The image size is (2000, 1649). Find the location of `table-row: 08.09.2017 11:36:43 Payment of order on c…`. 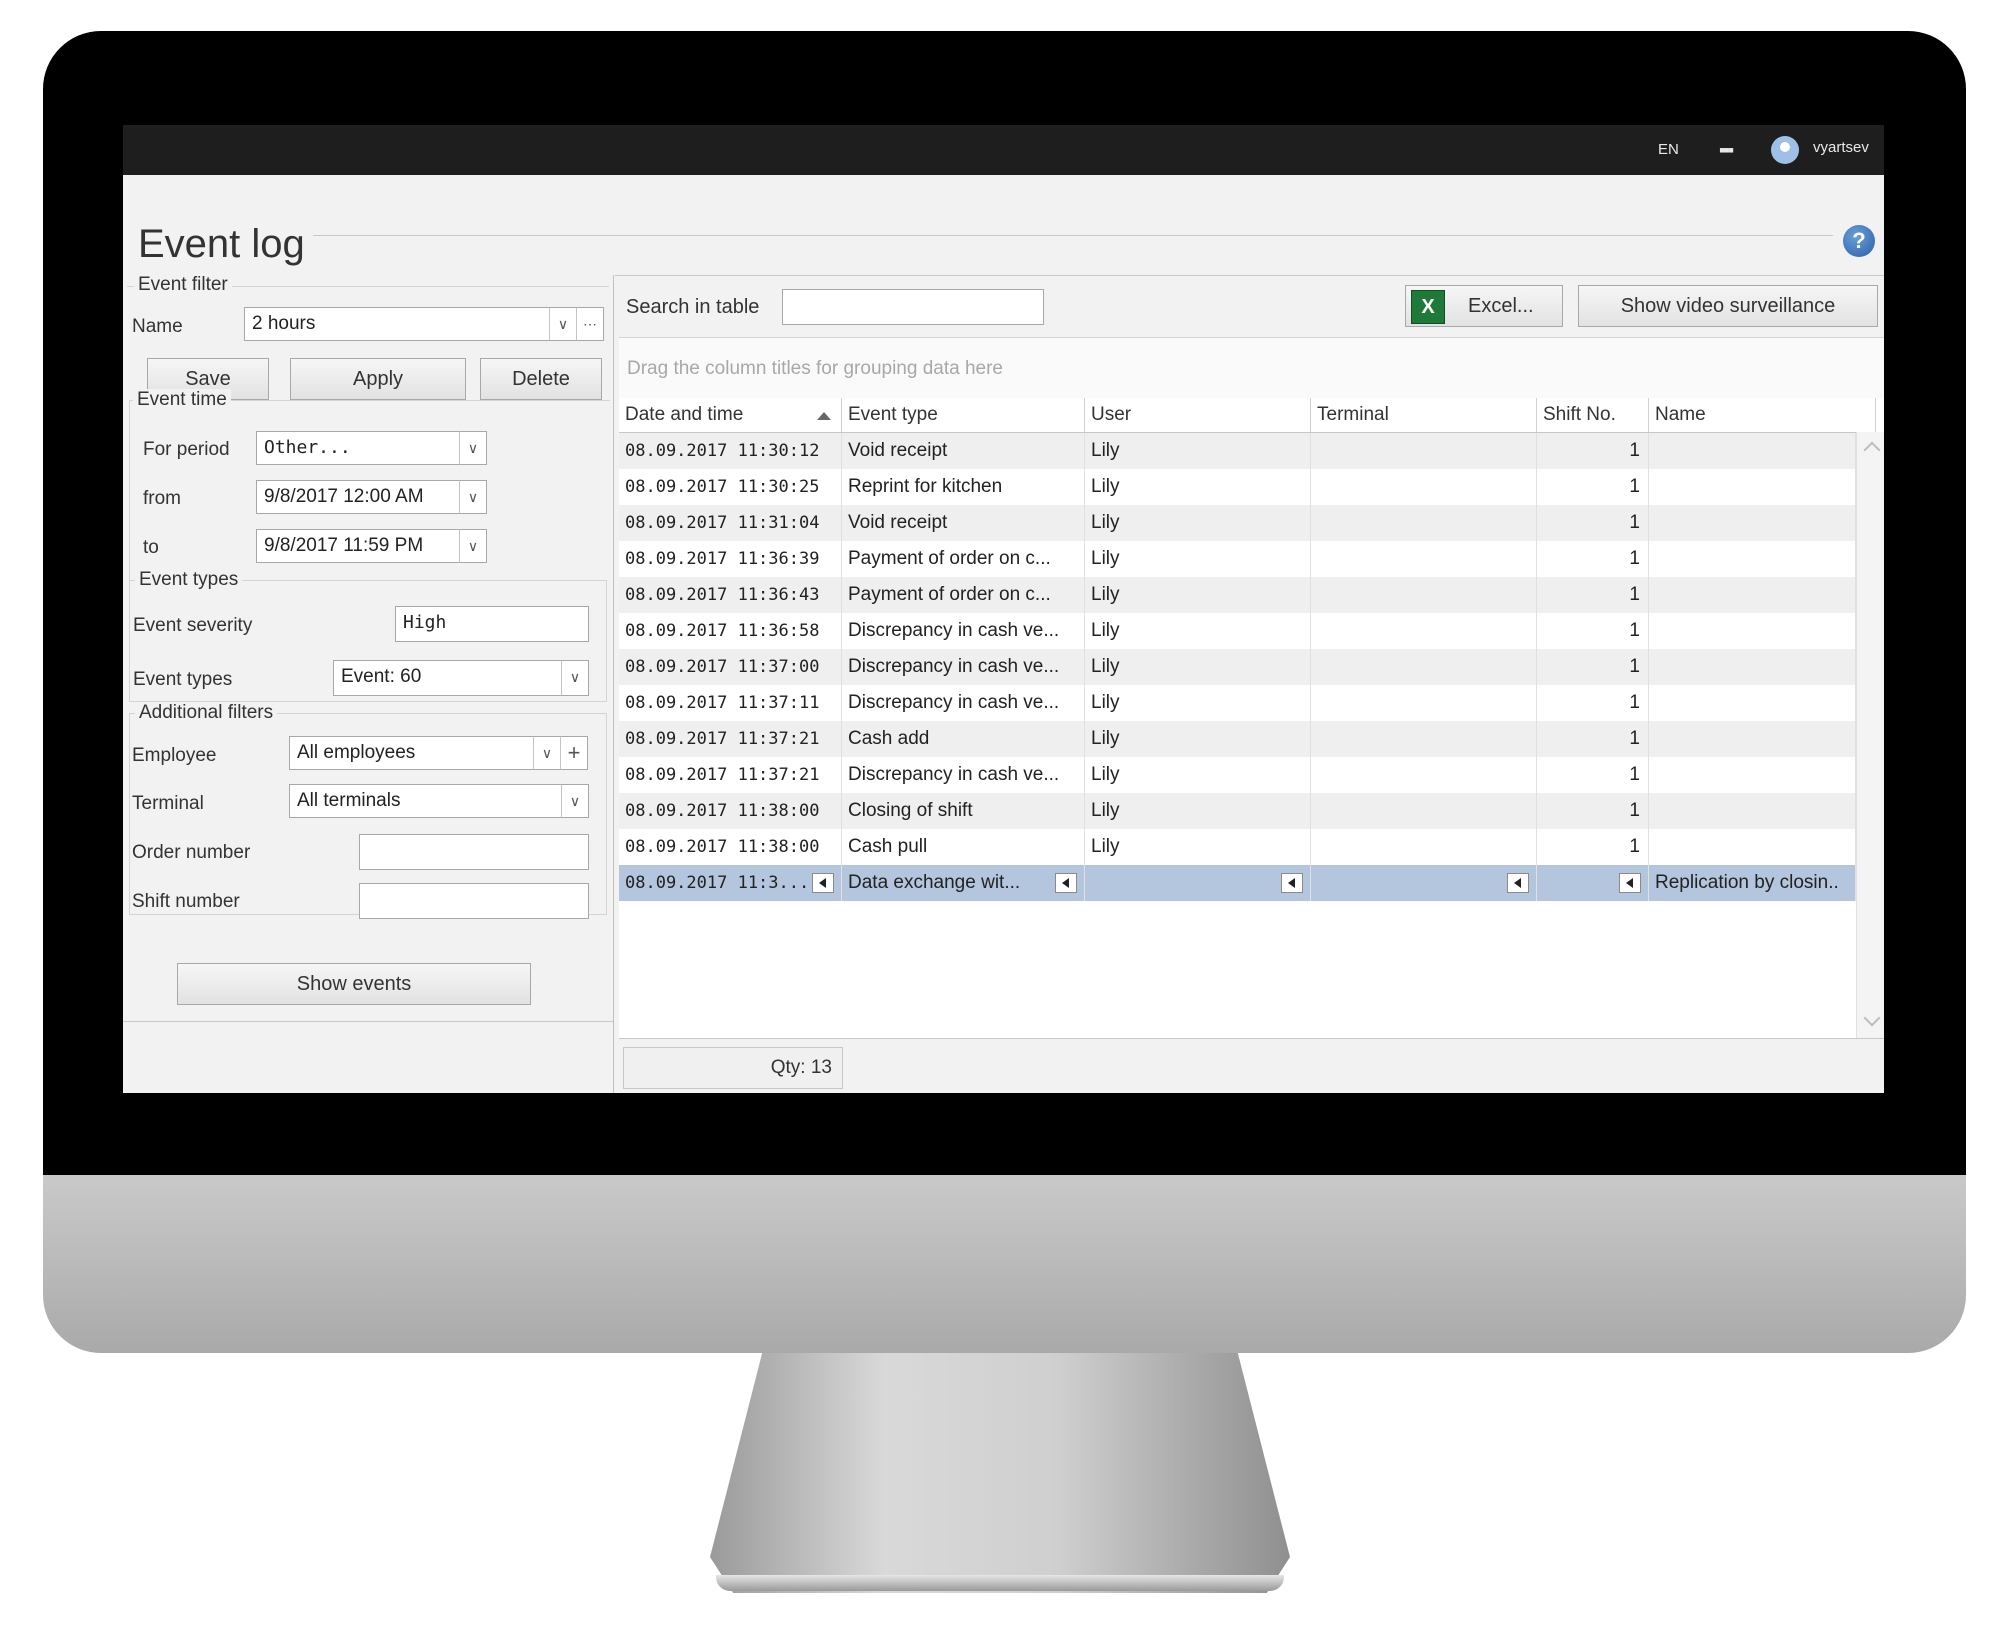

table-row: 08.09.2017 11:36:43 Payment of order on c… is located at coordinates (1237, 595).